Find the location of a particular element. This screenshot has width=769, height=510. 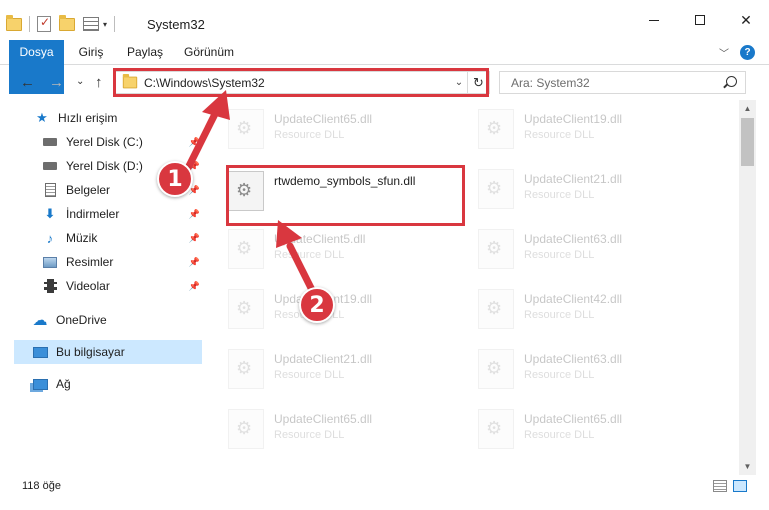

sidebar-item-disk-c: Yerel Disk (C:) 📌 is located at coordinates (108, 142).